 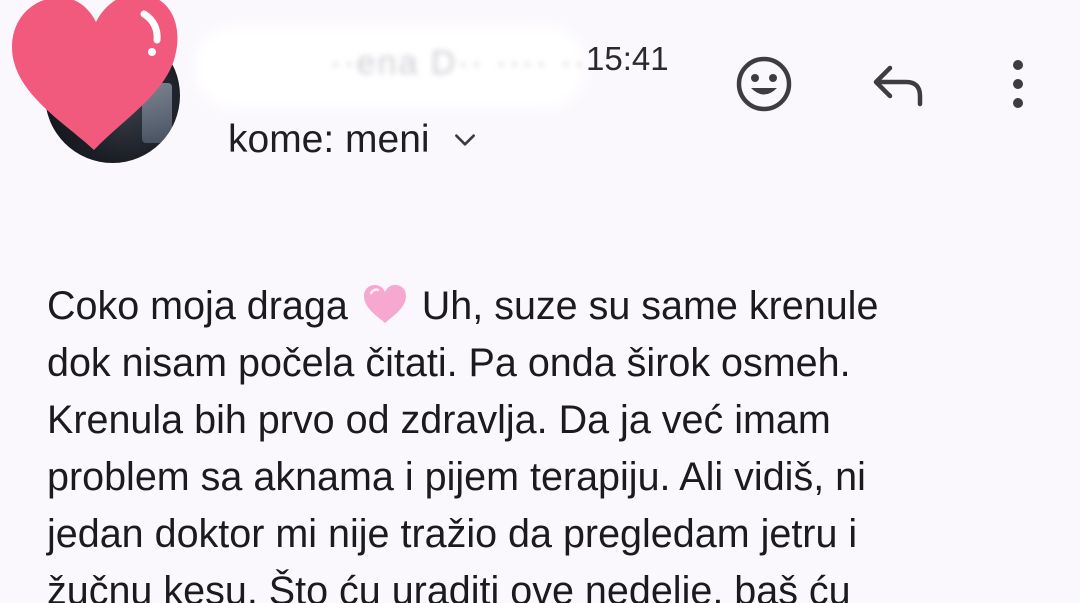 I want to click on reply-icon, so click(x=898, y=86).